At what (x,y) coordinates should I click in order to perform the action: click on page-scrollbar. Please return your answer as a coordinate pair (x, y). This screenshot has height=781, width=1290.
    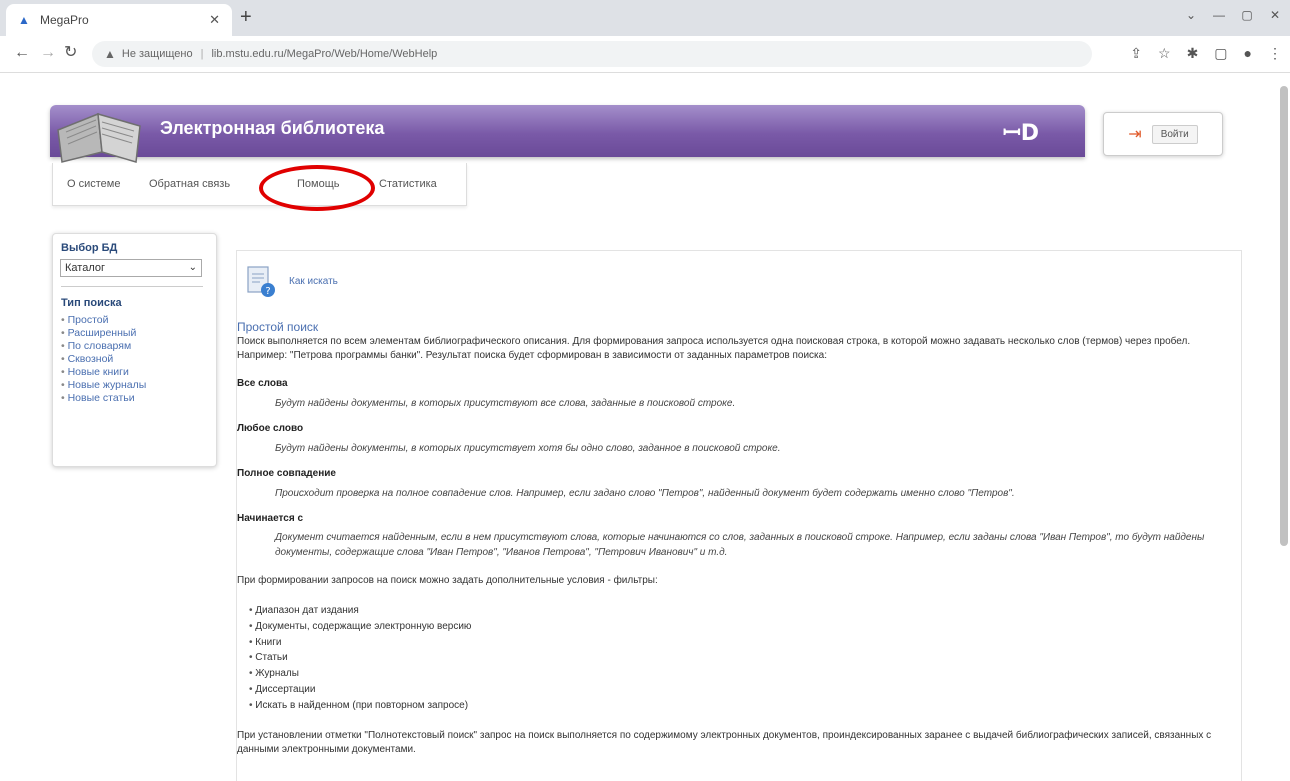
    Looking at the image, I should click on (1284, 316).